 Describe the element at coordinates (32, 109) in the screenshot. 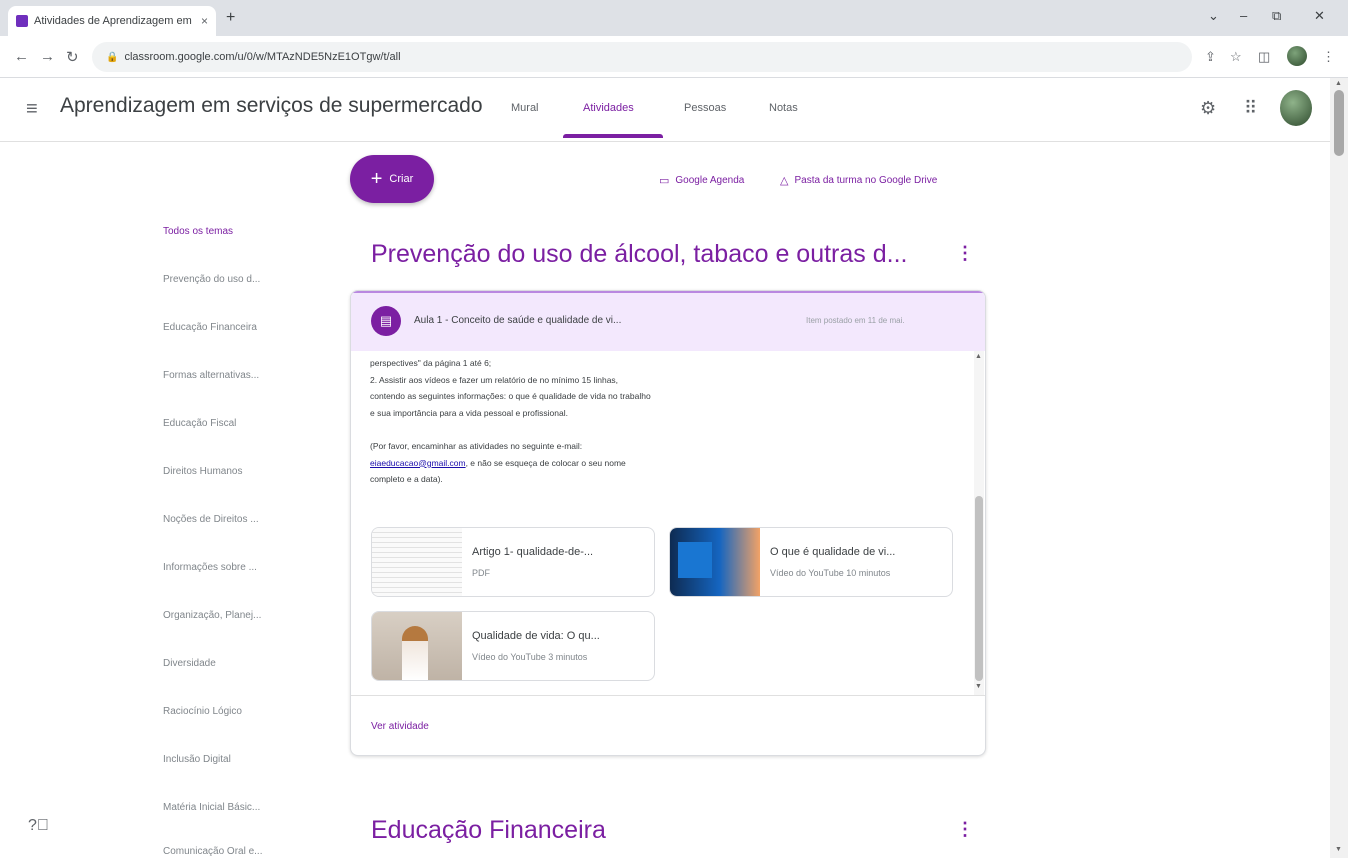

I see `main-menu-icon: ≡` at that location.